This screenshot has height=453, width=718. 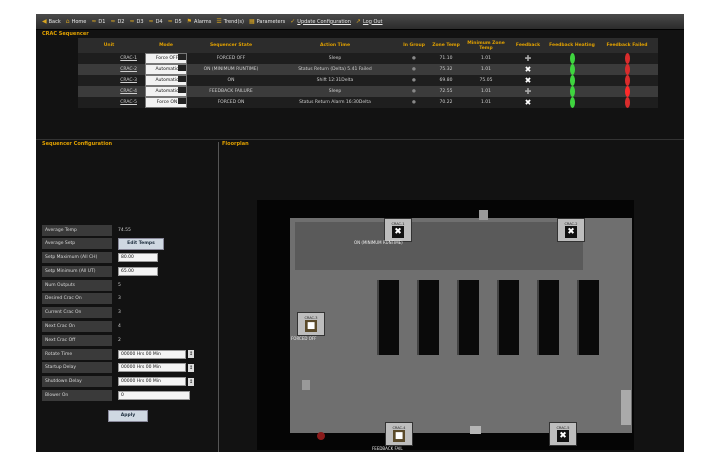 I want to click on min-zone-temp: 75.05, so click(x=486, y=80).